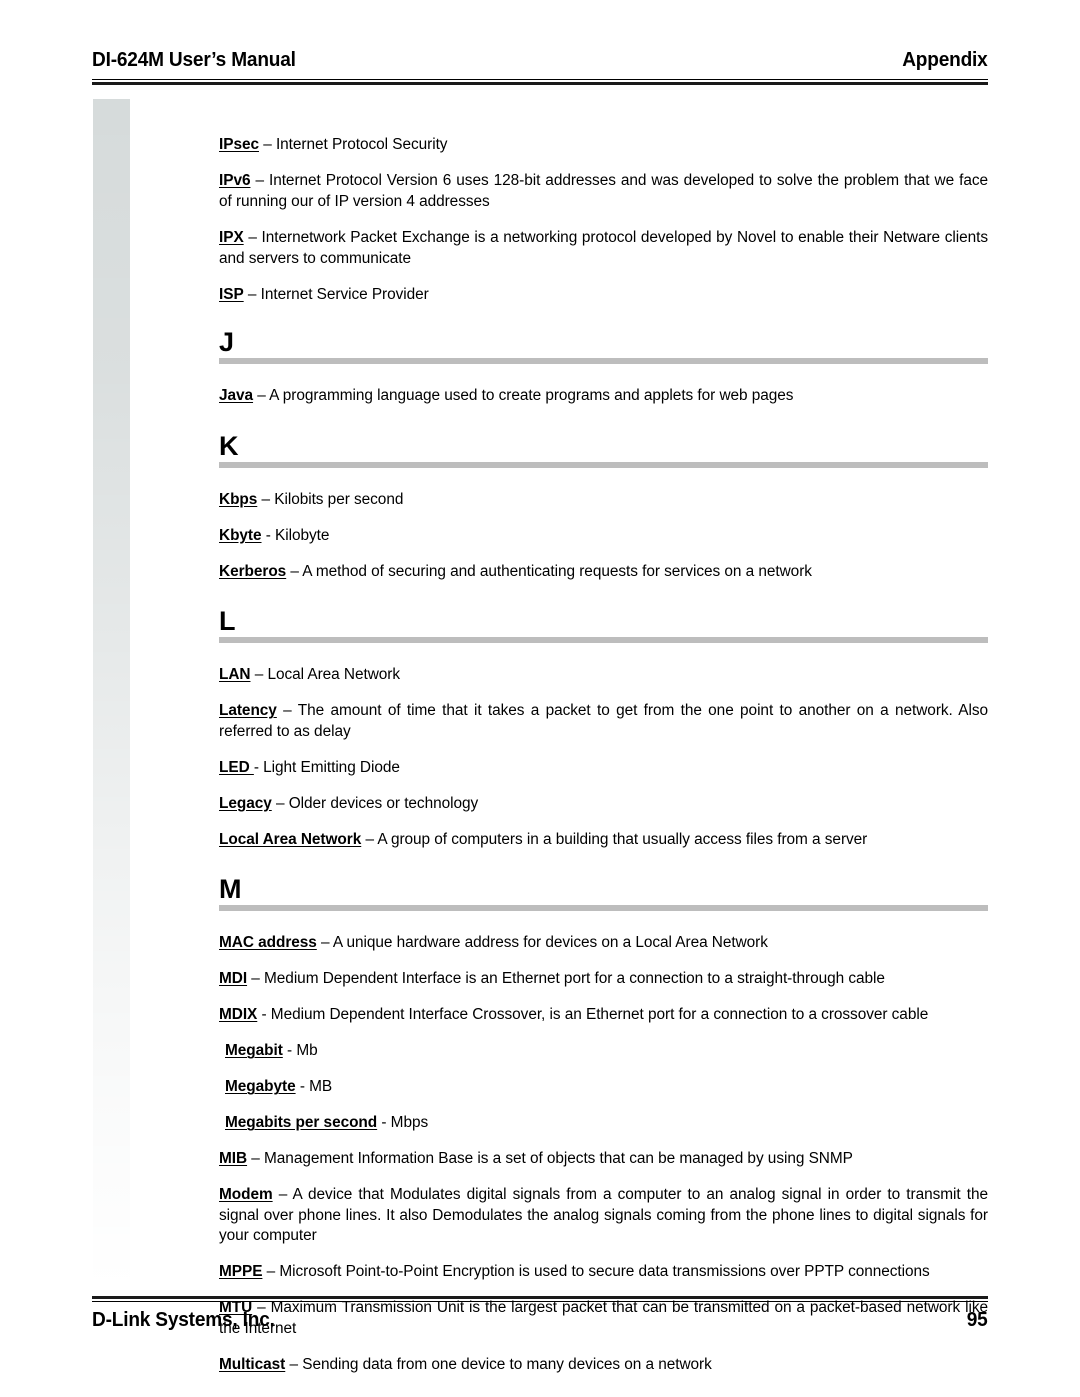 This screenshot has height=1397, width=1080. I want to click on section-letter-heading: J, so click(226, 342).